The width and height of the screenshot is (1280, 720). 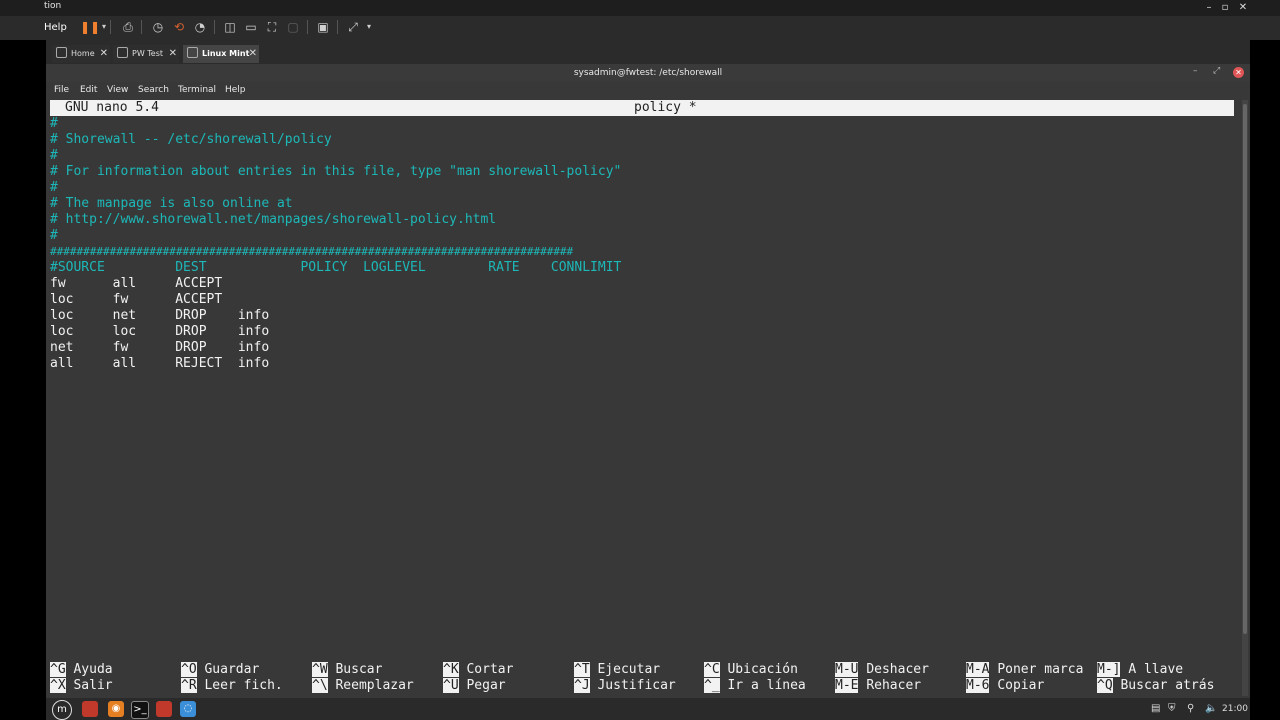 What do you see at coordinates (220, 670) in the screenshot?
I see `shortcut-save: ^O Guardar` at bounding box center [220, 670].